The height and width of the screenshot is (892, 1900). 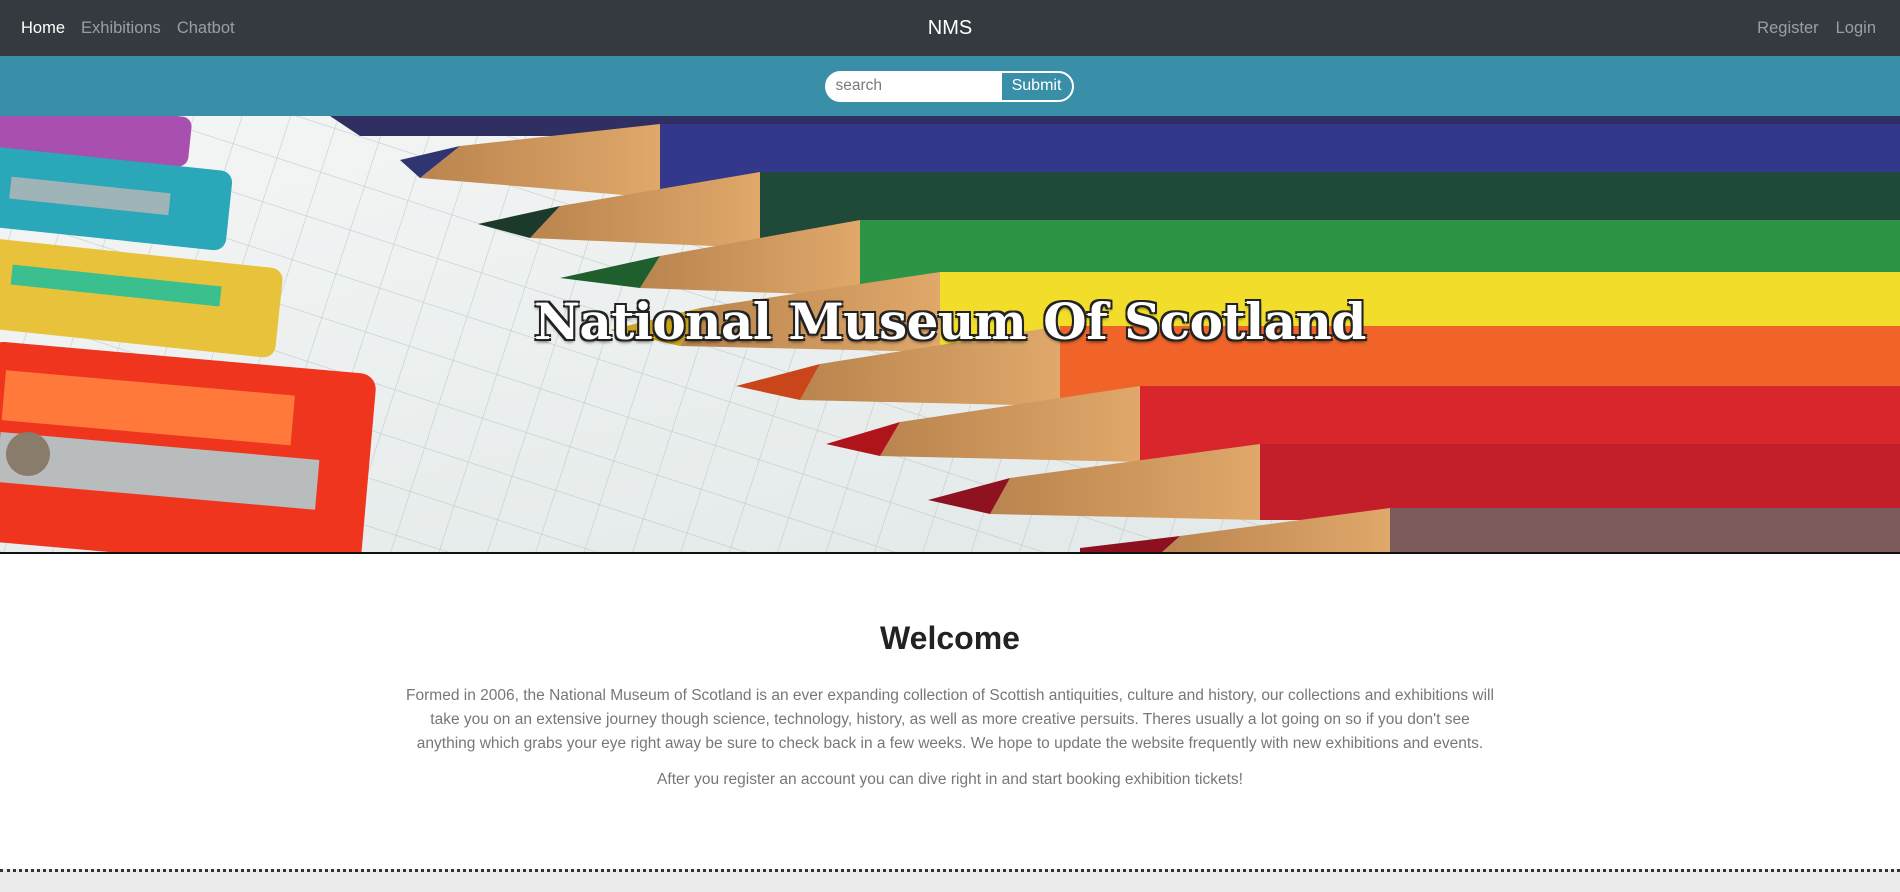 I want to click on search-bar: Submit, so click(x=950, y=86).